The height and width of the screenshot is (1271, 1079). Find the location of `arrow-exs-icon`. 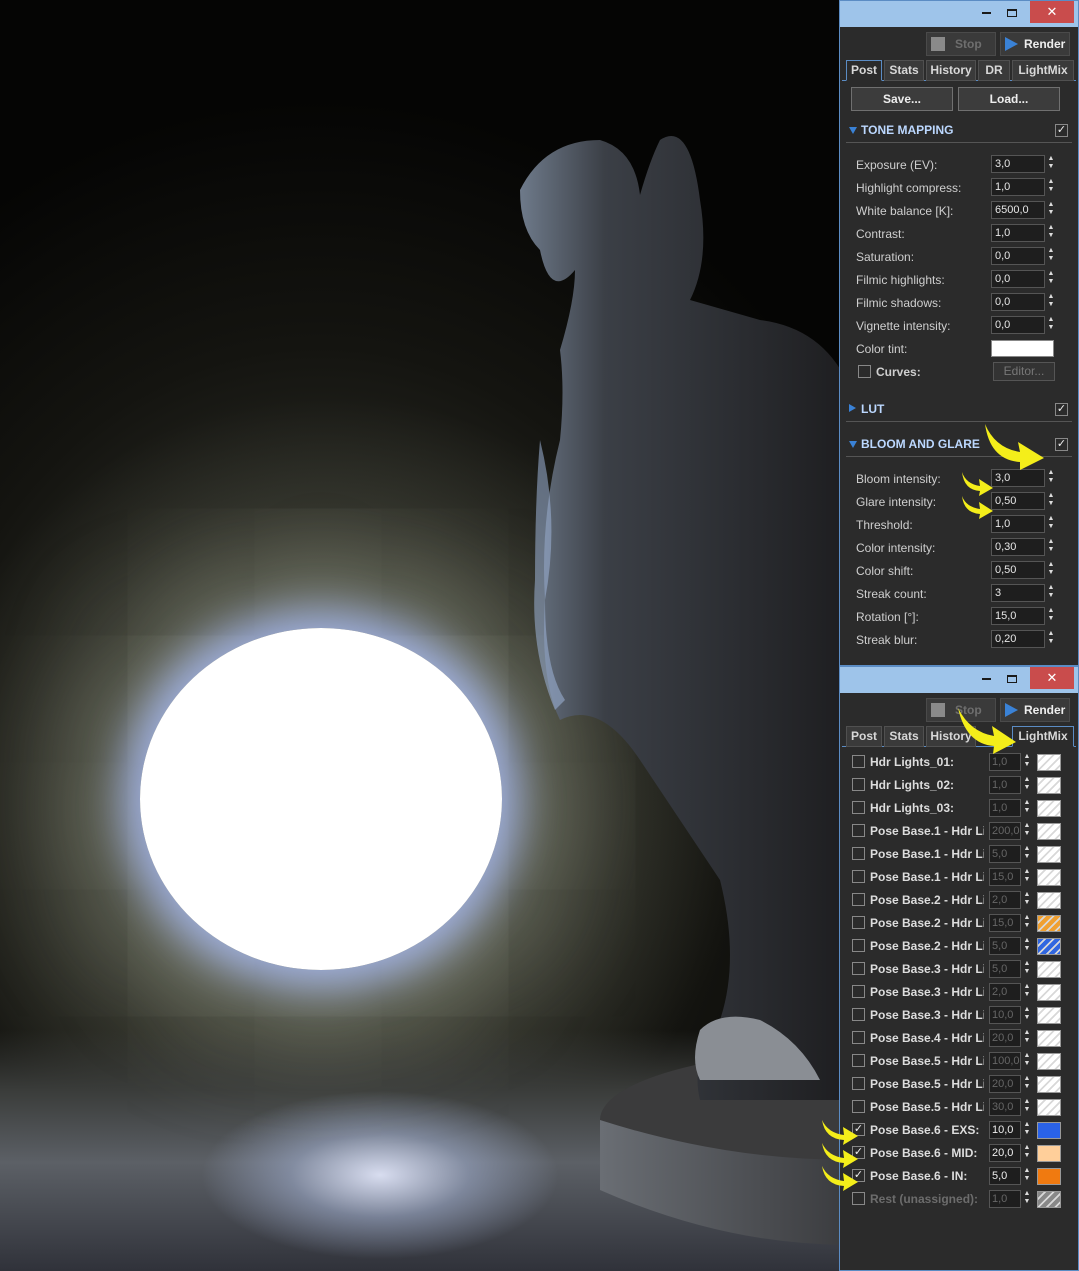

arrow-exs-icon is located at coordinates (840, 1132).